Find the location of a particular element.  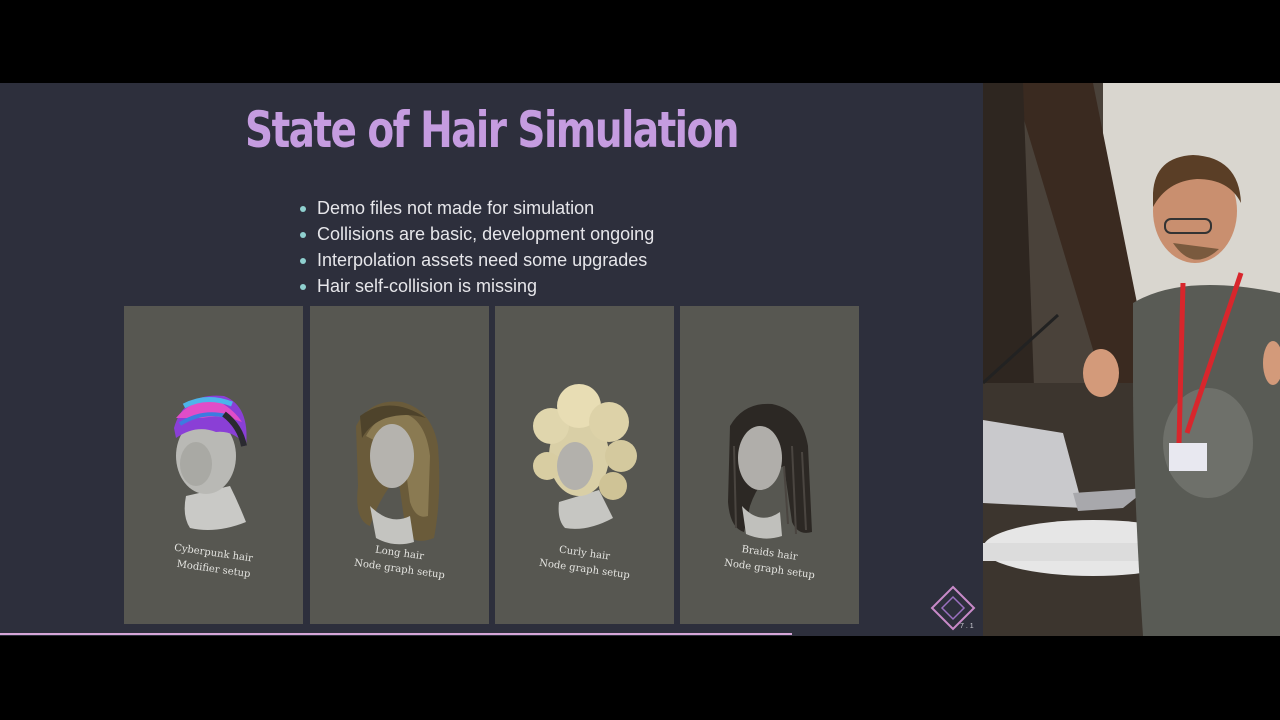

hair-render-long: Long hair Node graph setup is located at coordinates (399, 465).